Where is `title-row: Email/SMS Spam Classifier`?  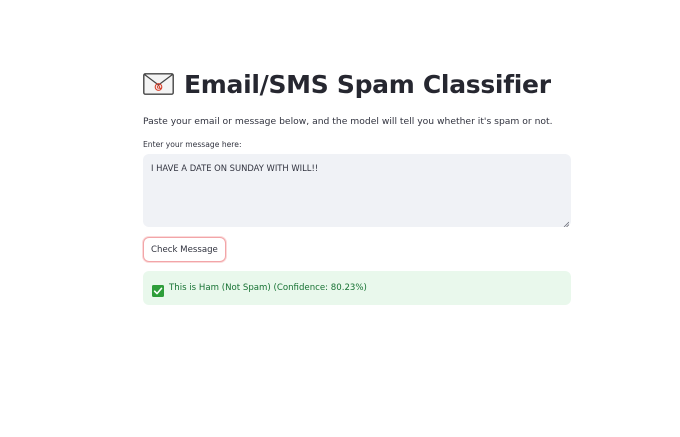
title-row: Email/SMS Spam Classifier is located at coordinates (357, 84).